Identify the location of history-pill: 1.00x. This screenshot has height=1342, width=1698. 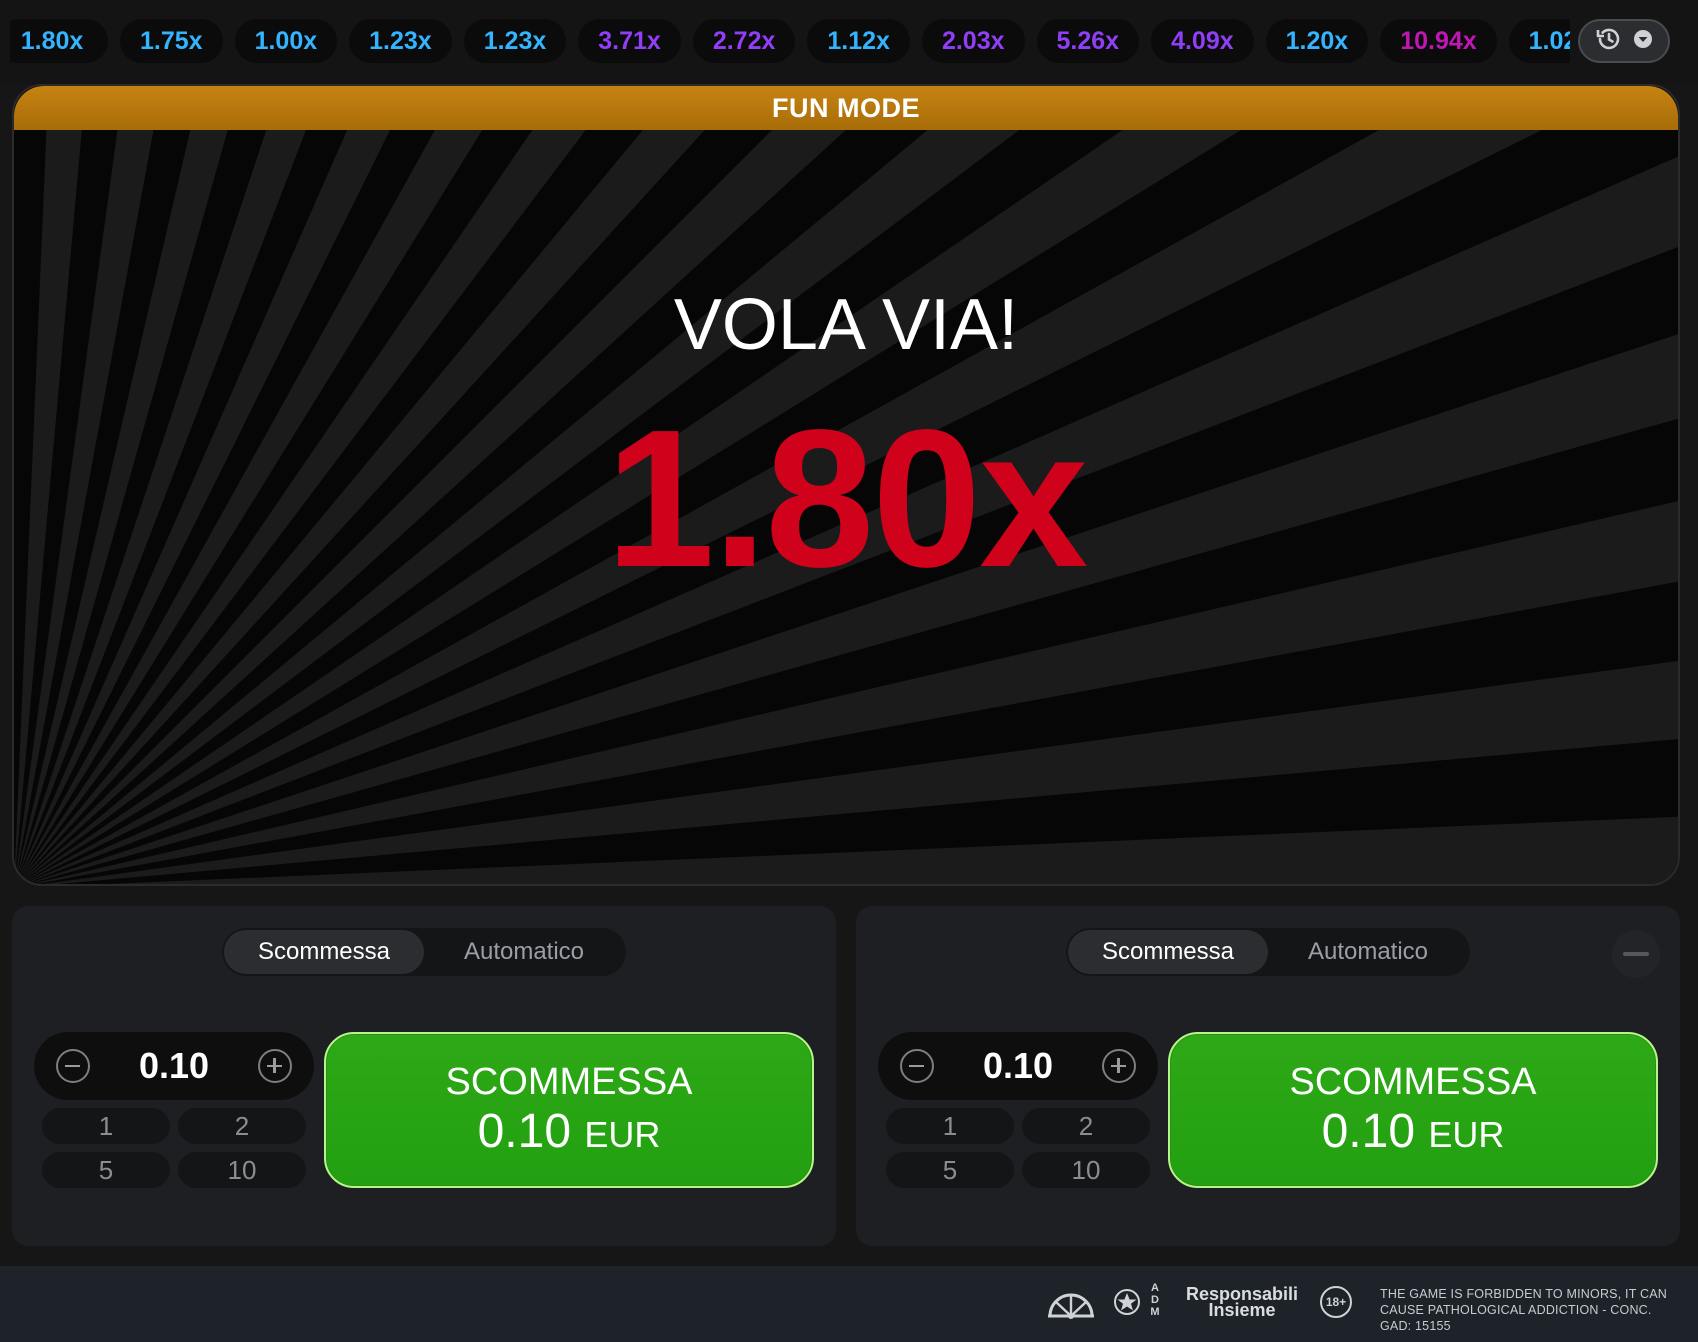
(286, 41).